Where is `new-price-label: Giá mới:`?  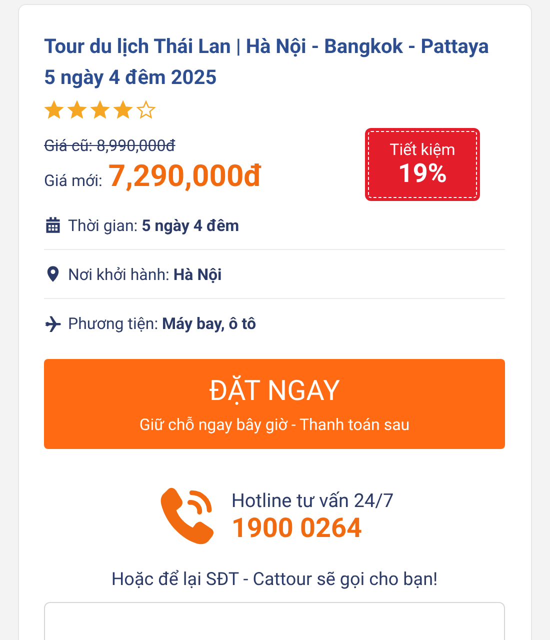 new-price-label: Giá mới: is located at coordinates (73, 180).